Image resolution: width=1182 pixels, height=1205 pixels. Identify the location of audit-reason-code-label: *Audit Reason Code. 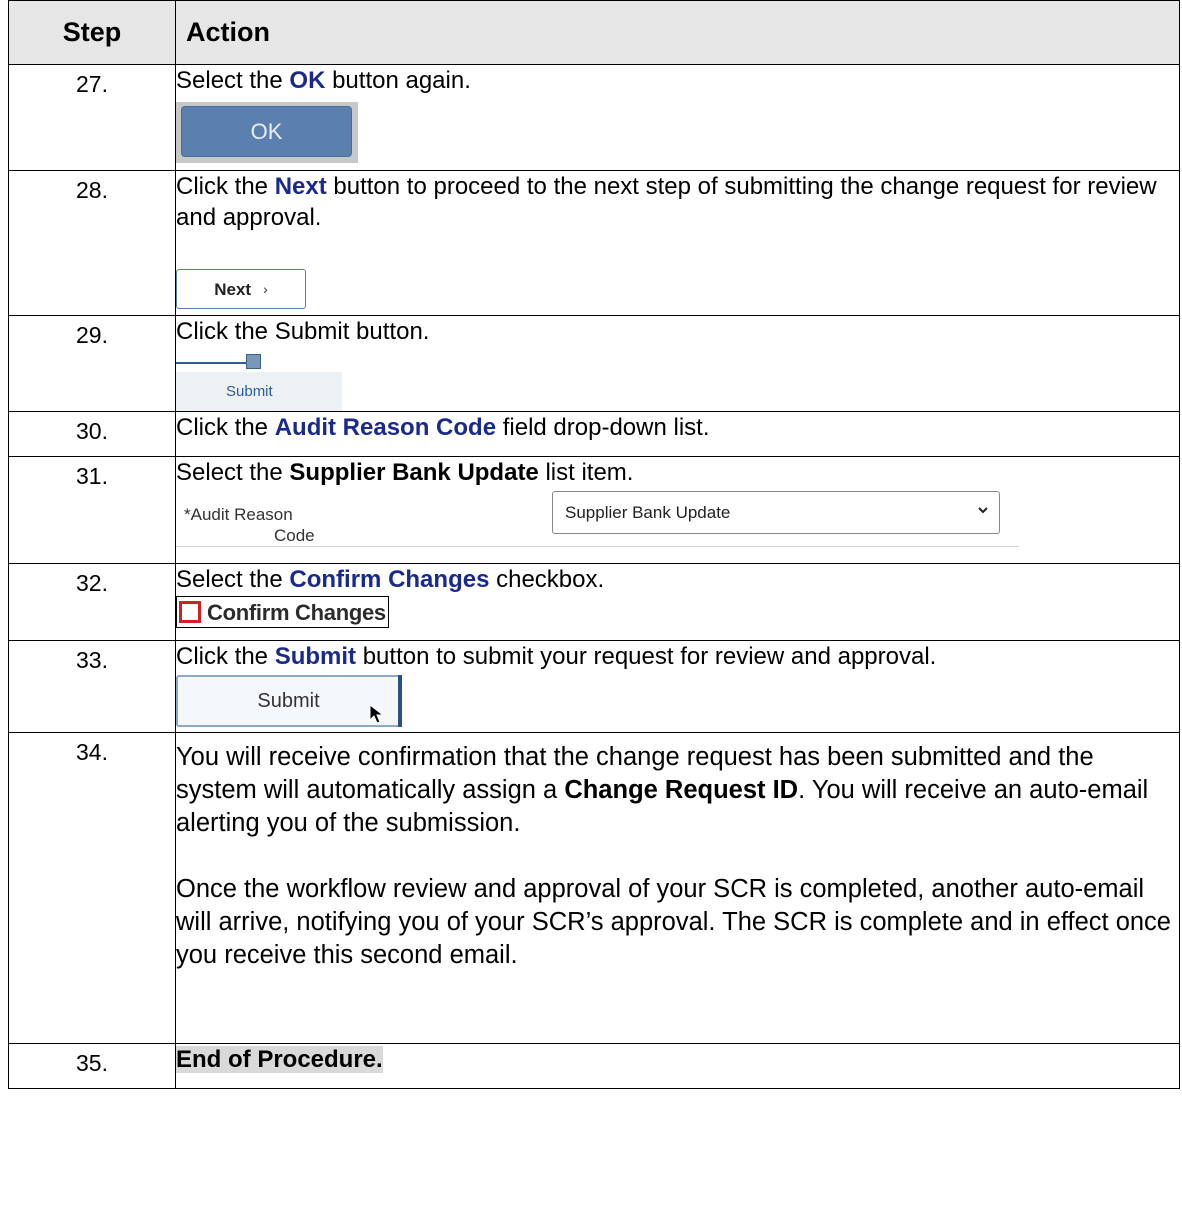
(249, 525).